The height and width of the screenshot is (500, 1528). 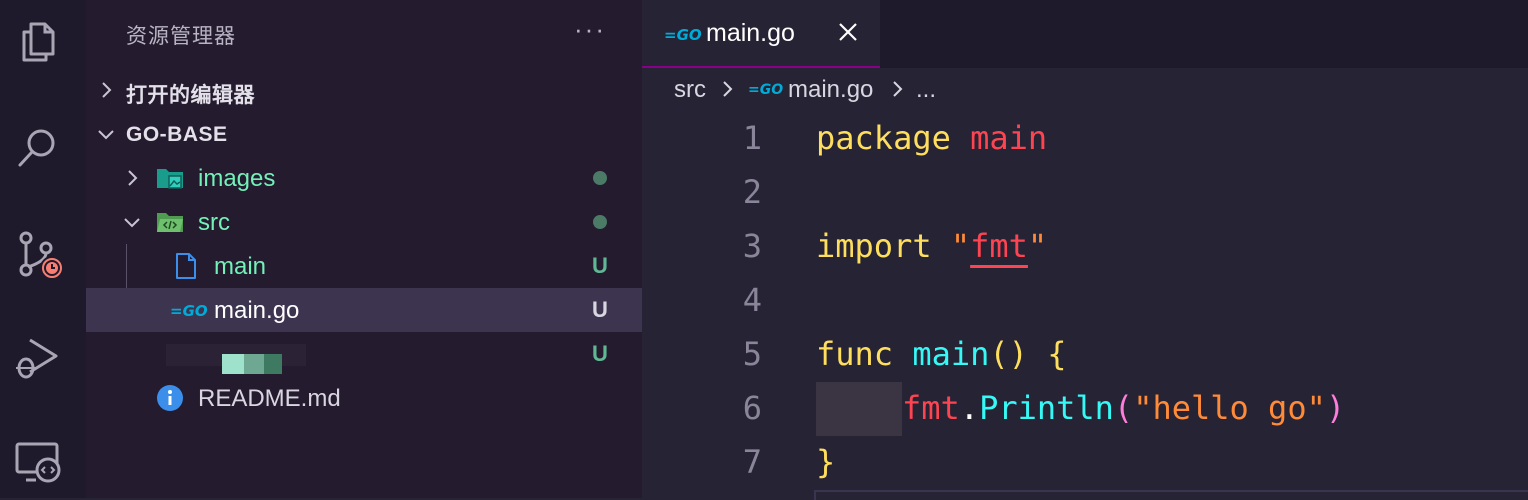 I want to click on tree-item-label: src, so click(x=214, y=222).